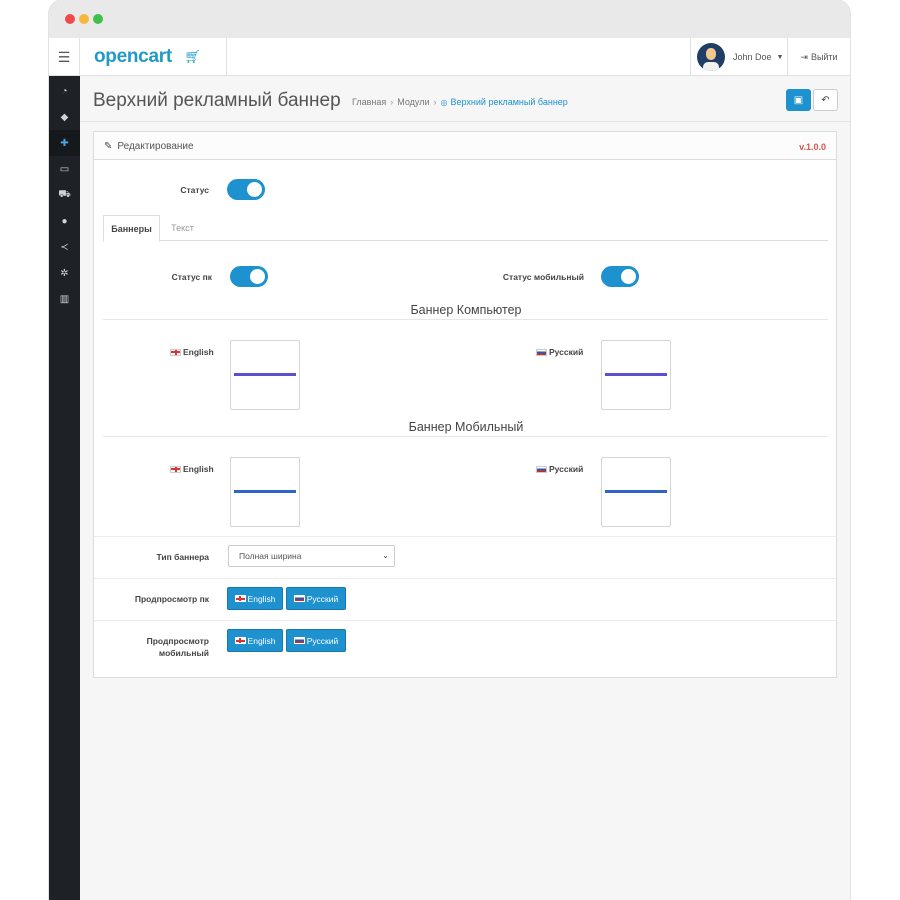 This screenshot has width=900, height=900. Describe the element at coordinates (108, 146) in the screenshot. I see `pencil-icon: ✎` at that location.